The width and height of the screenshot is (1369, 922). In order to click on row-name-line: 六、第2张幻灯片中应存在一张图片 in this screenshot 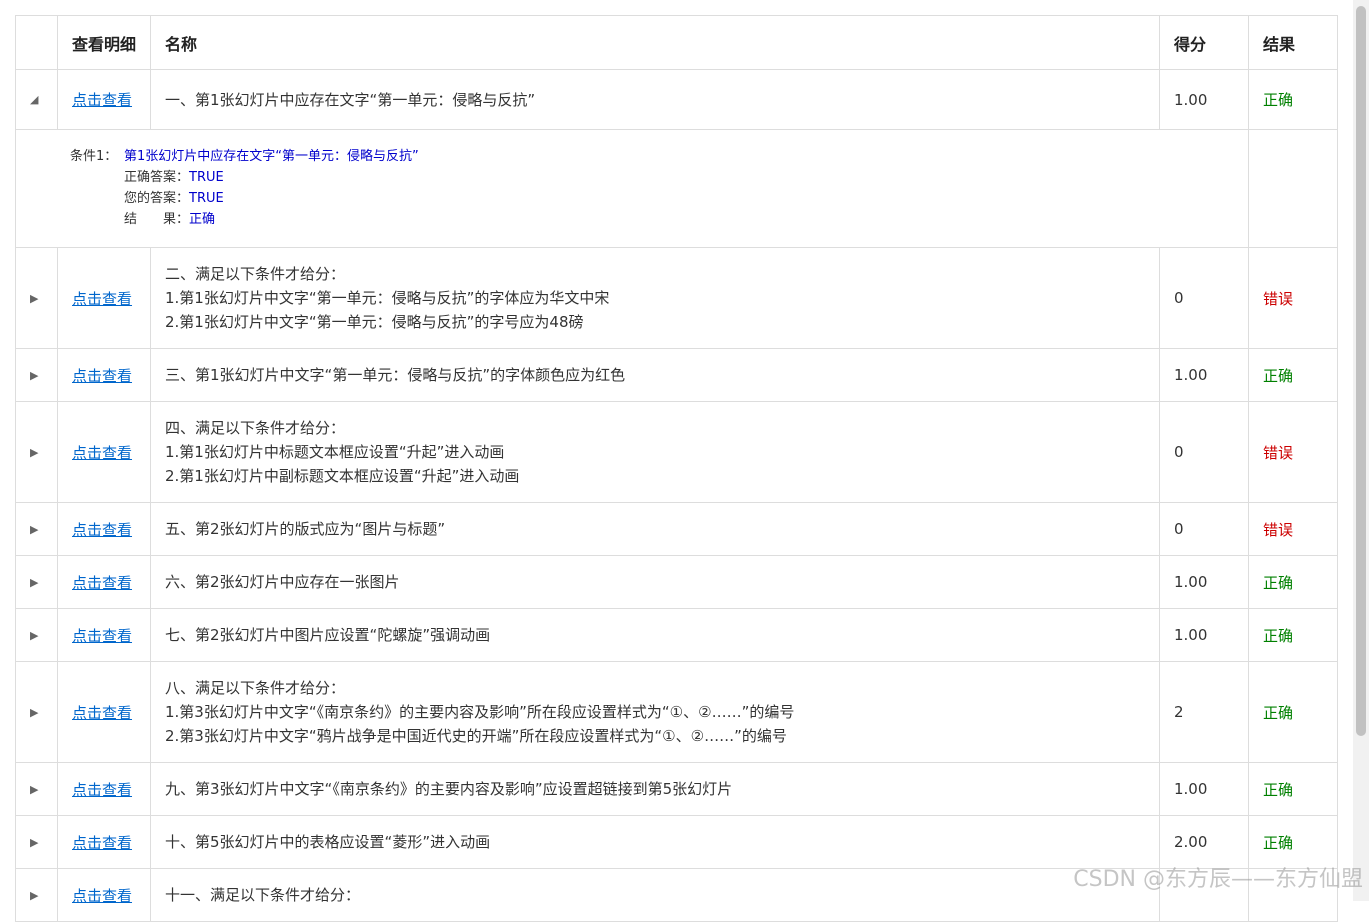, I will do `click(282, 582)`.